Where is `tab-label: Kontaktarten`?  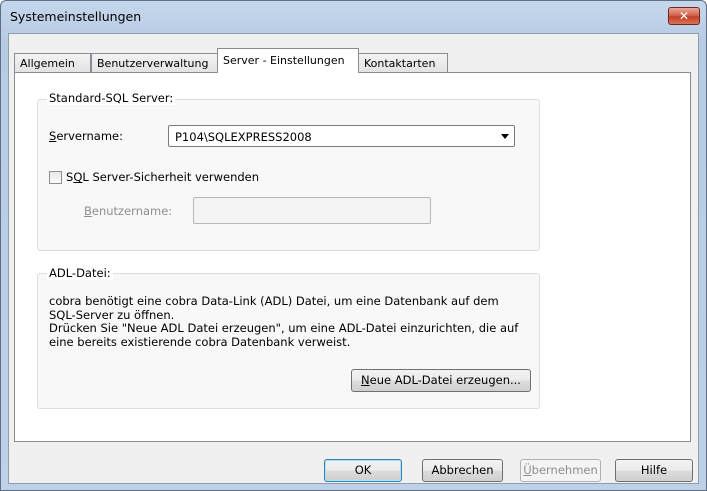
tab-label: Kontaktarten is located at coordinates (400, 63).